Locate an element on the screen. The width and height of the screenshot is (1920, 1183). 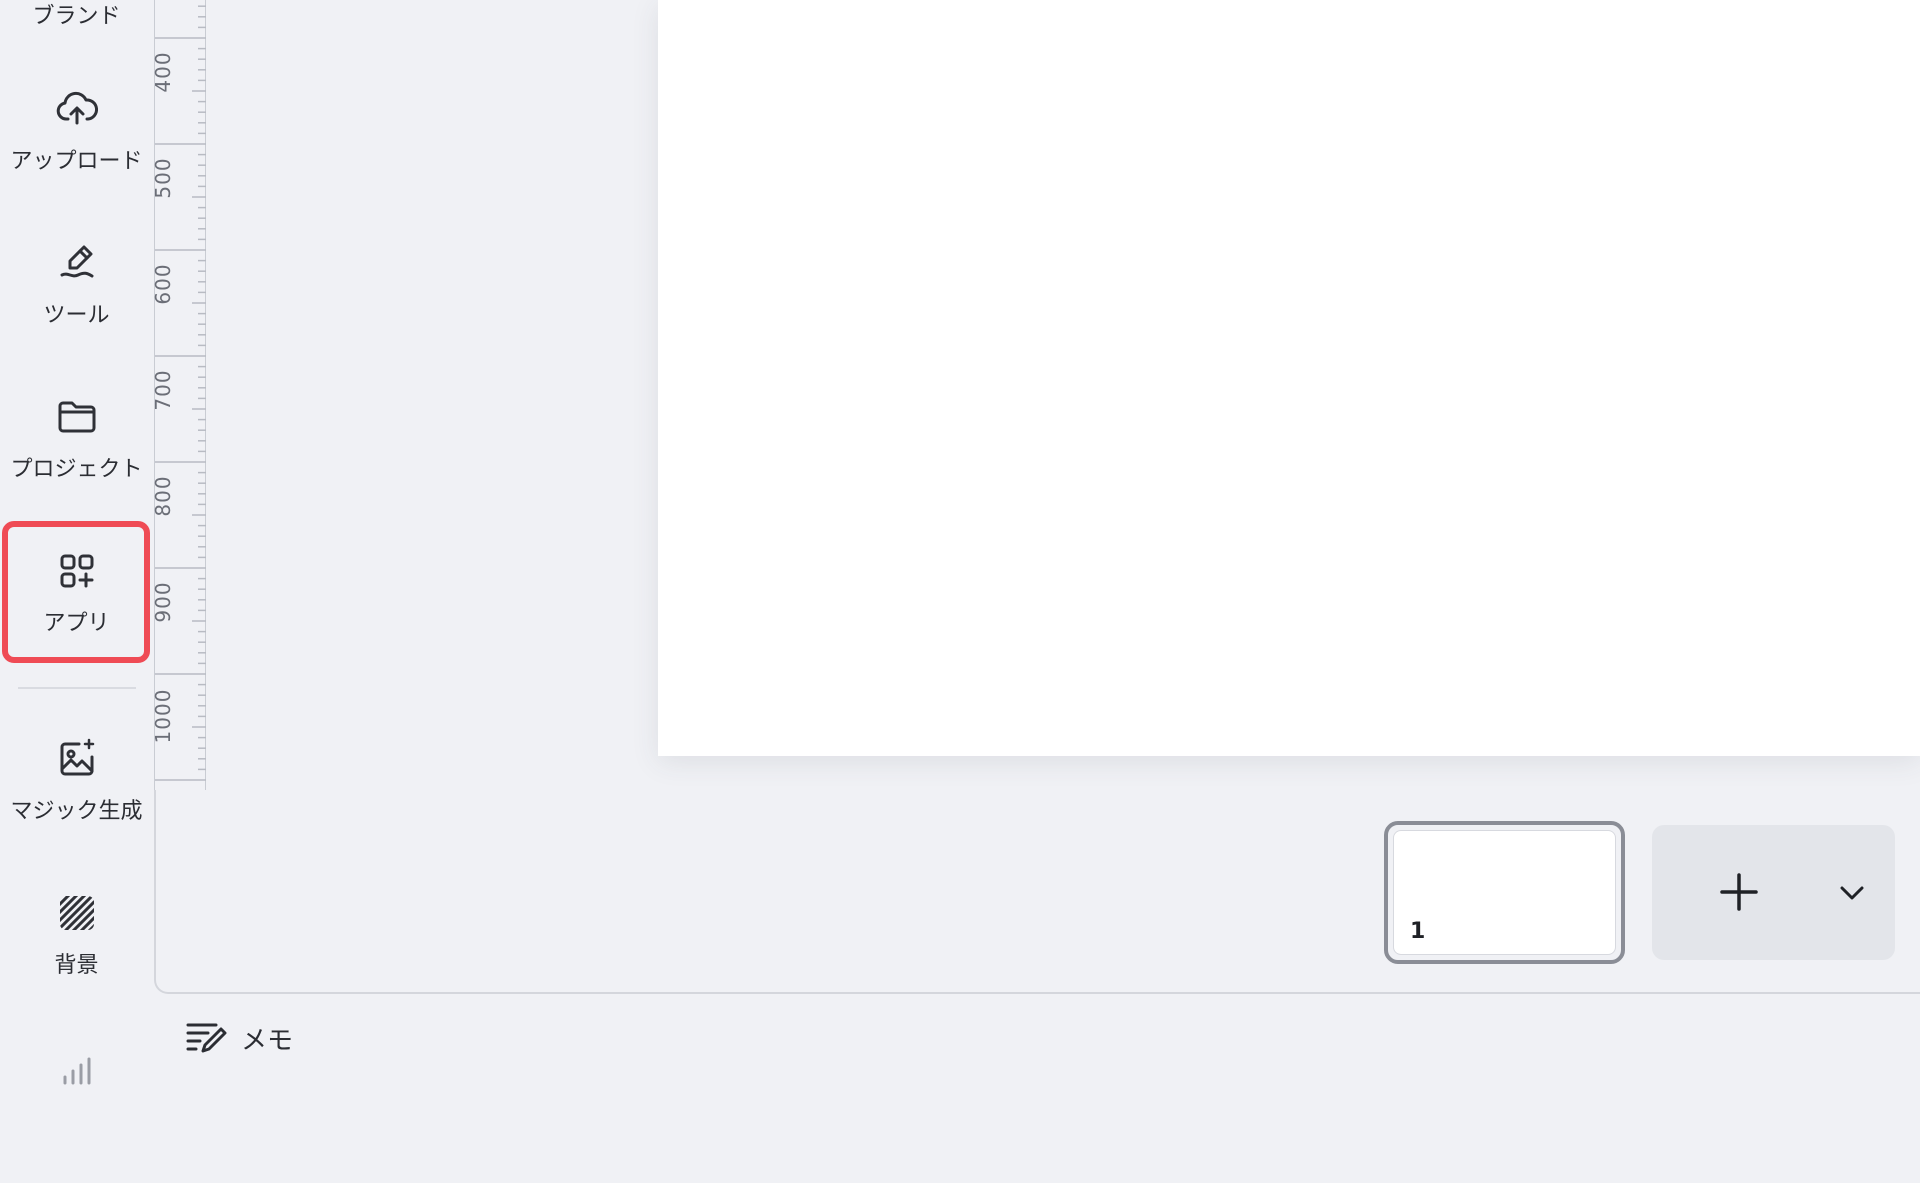
notes-button: メモ is located at coordinates (239, 1038).